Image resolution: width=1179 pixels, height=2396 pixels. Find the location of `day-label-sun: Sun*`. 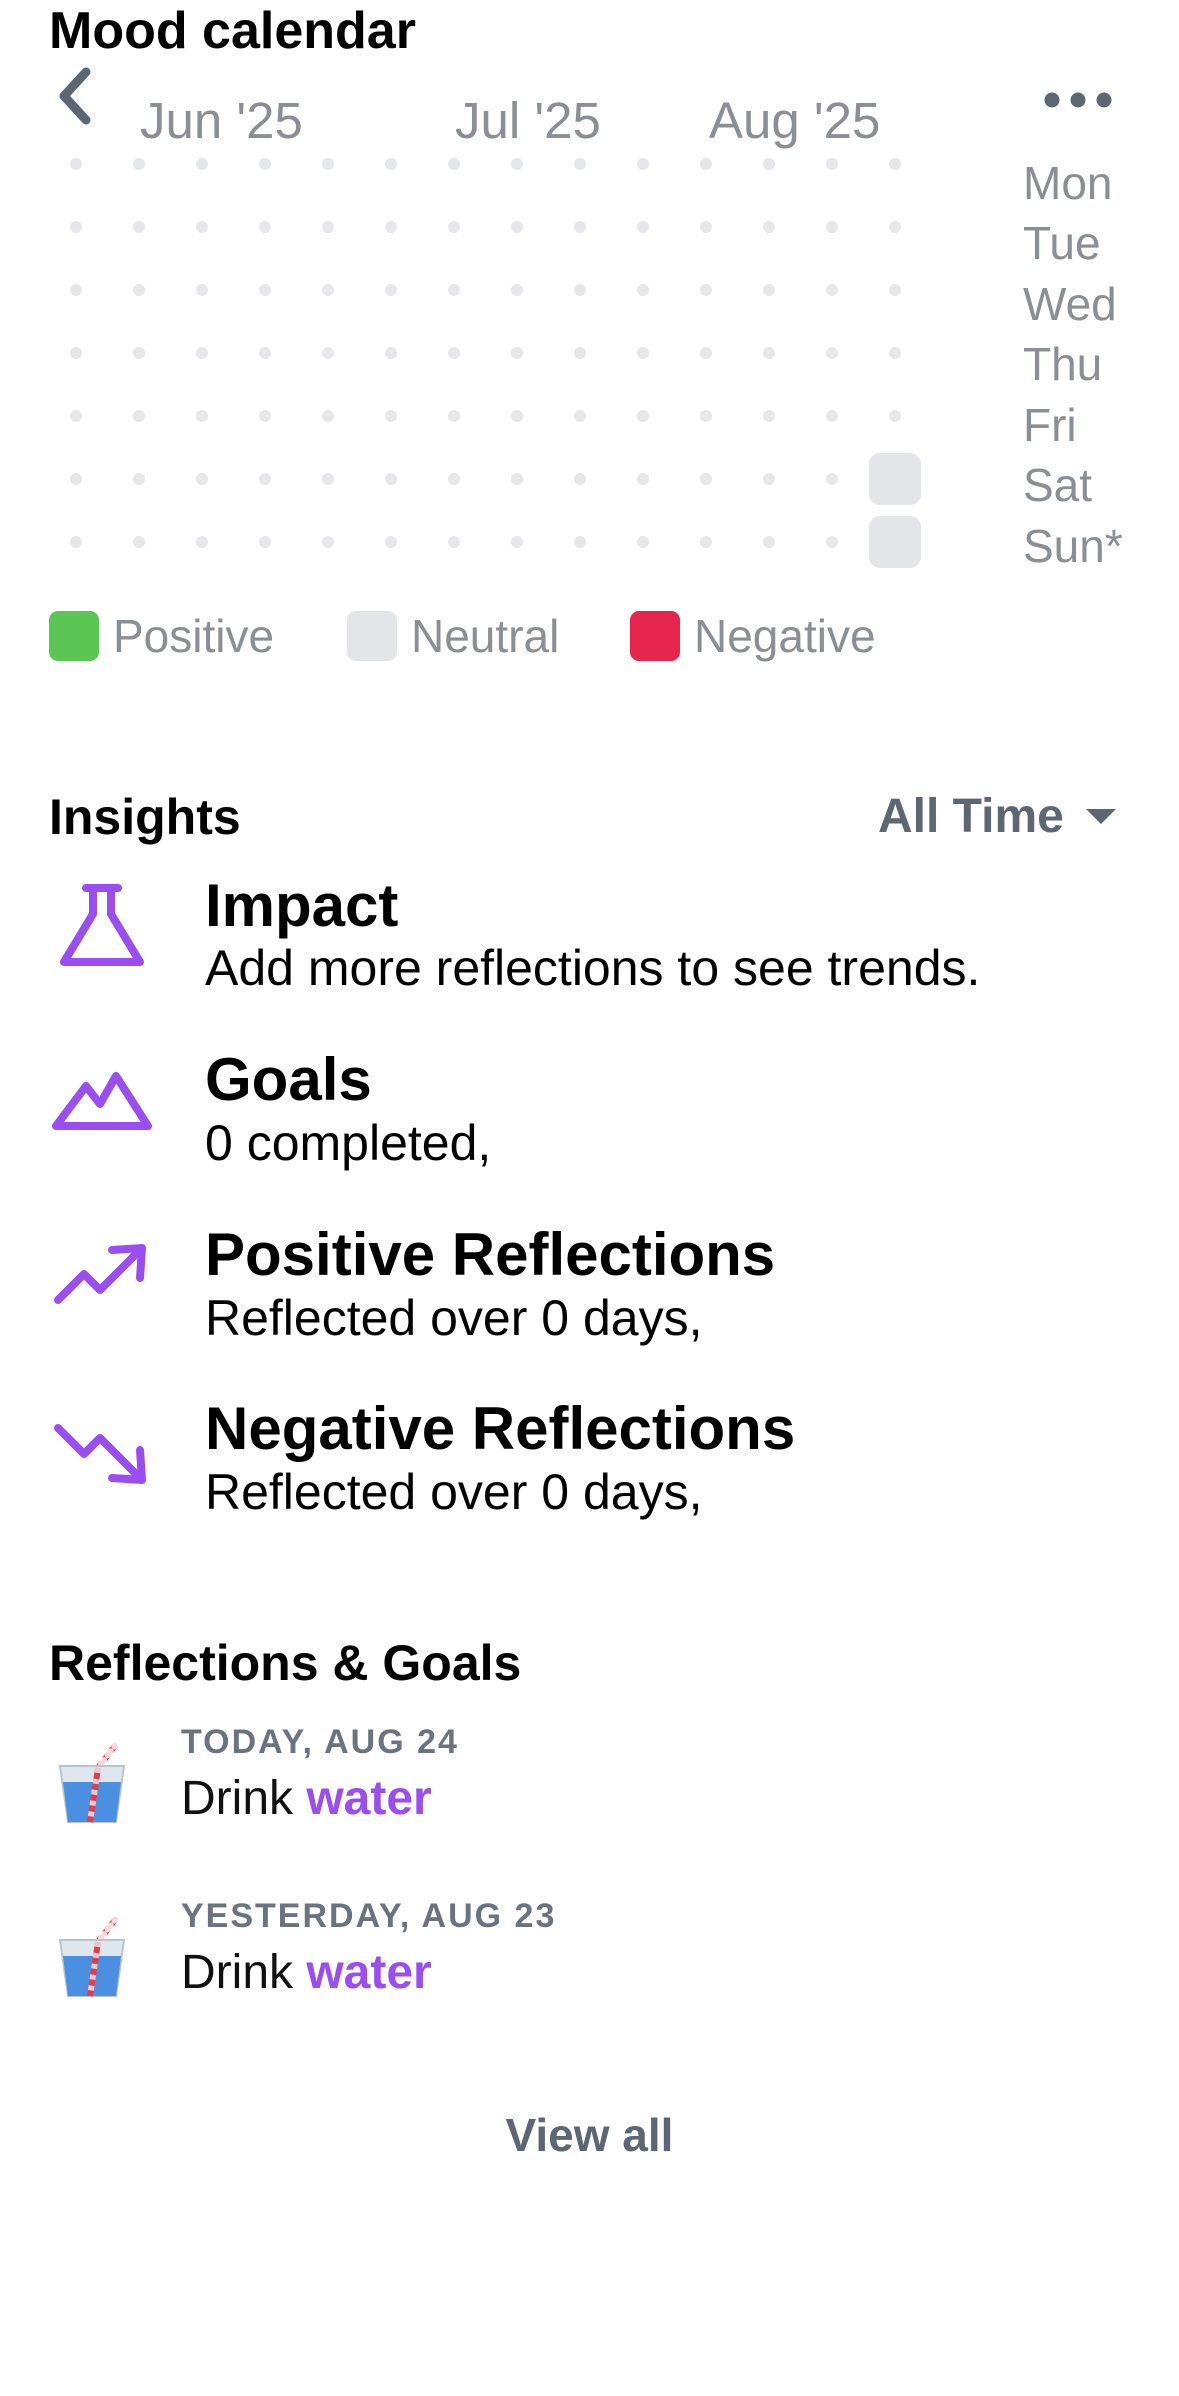

day-label-sun: Sun* is located at coordinates (1073, 546).